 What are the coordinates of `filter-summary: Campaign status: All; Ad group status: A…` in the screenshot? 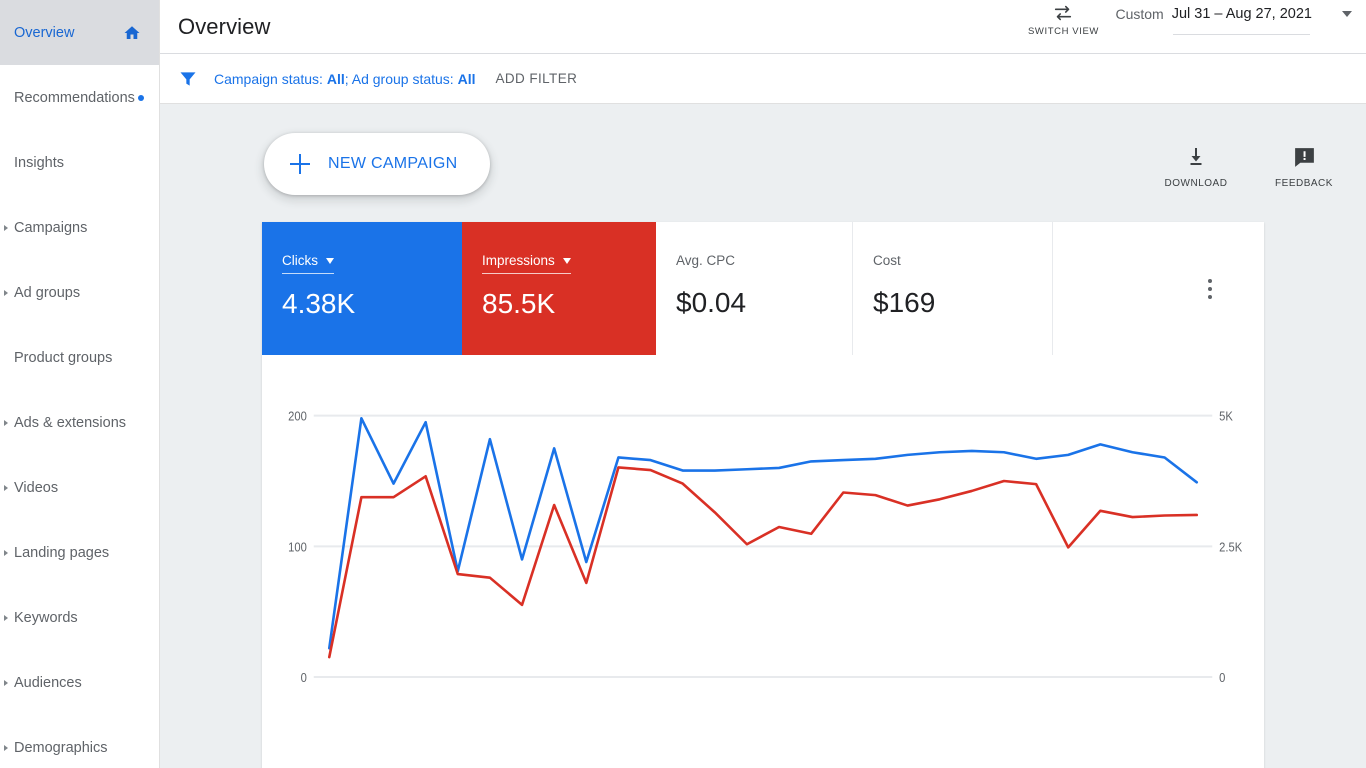 It's located at (344, 79).